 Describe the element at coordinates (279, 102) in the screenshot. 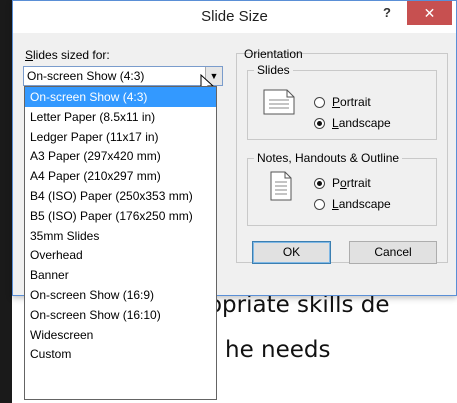

I see `landscape-page-icon` at that location.